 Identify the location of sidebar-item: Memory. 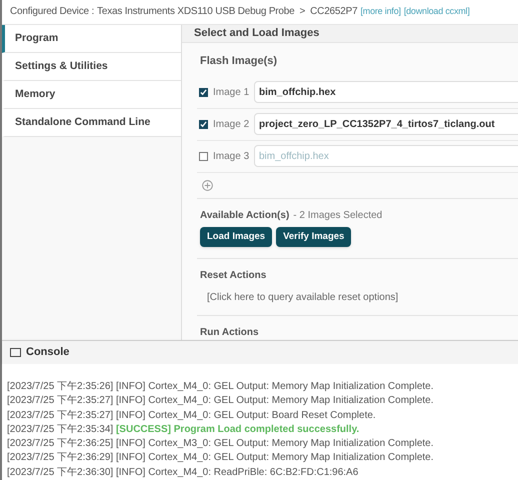
(91, 94).